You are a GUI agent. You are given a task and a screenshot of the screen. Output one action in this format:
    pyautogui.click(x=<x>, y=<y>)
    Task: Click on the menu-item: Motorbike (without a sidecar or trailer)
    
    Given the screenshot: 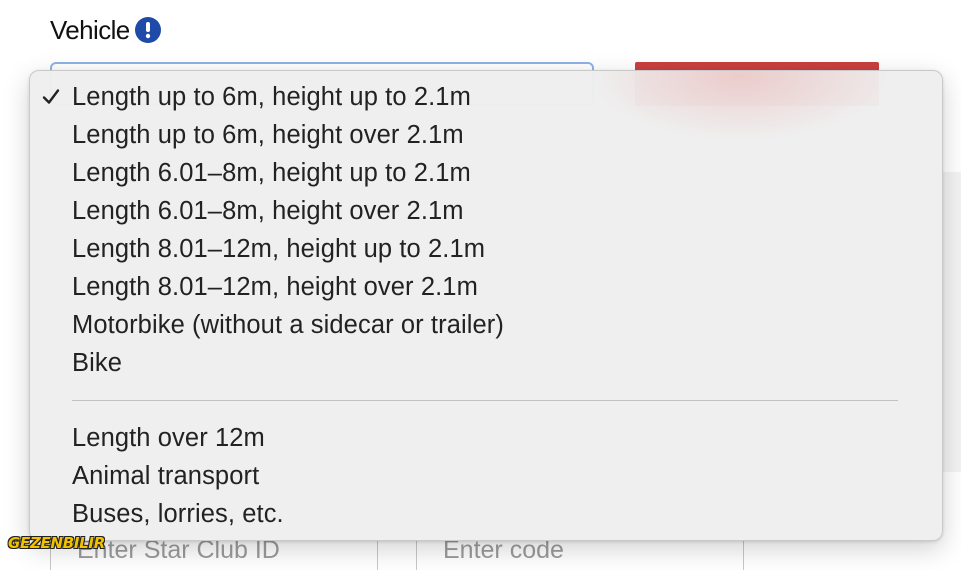 What is the action you would take?
    pyautogui.click(x=486, y=325)
    